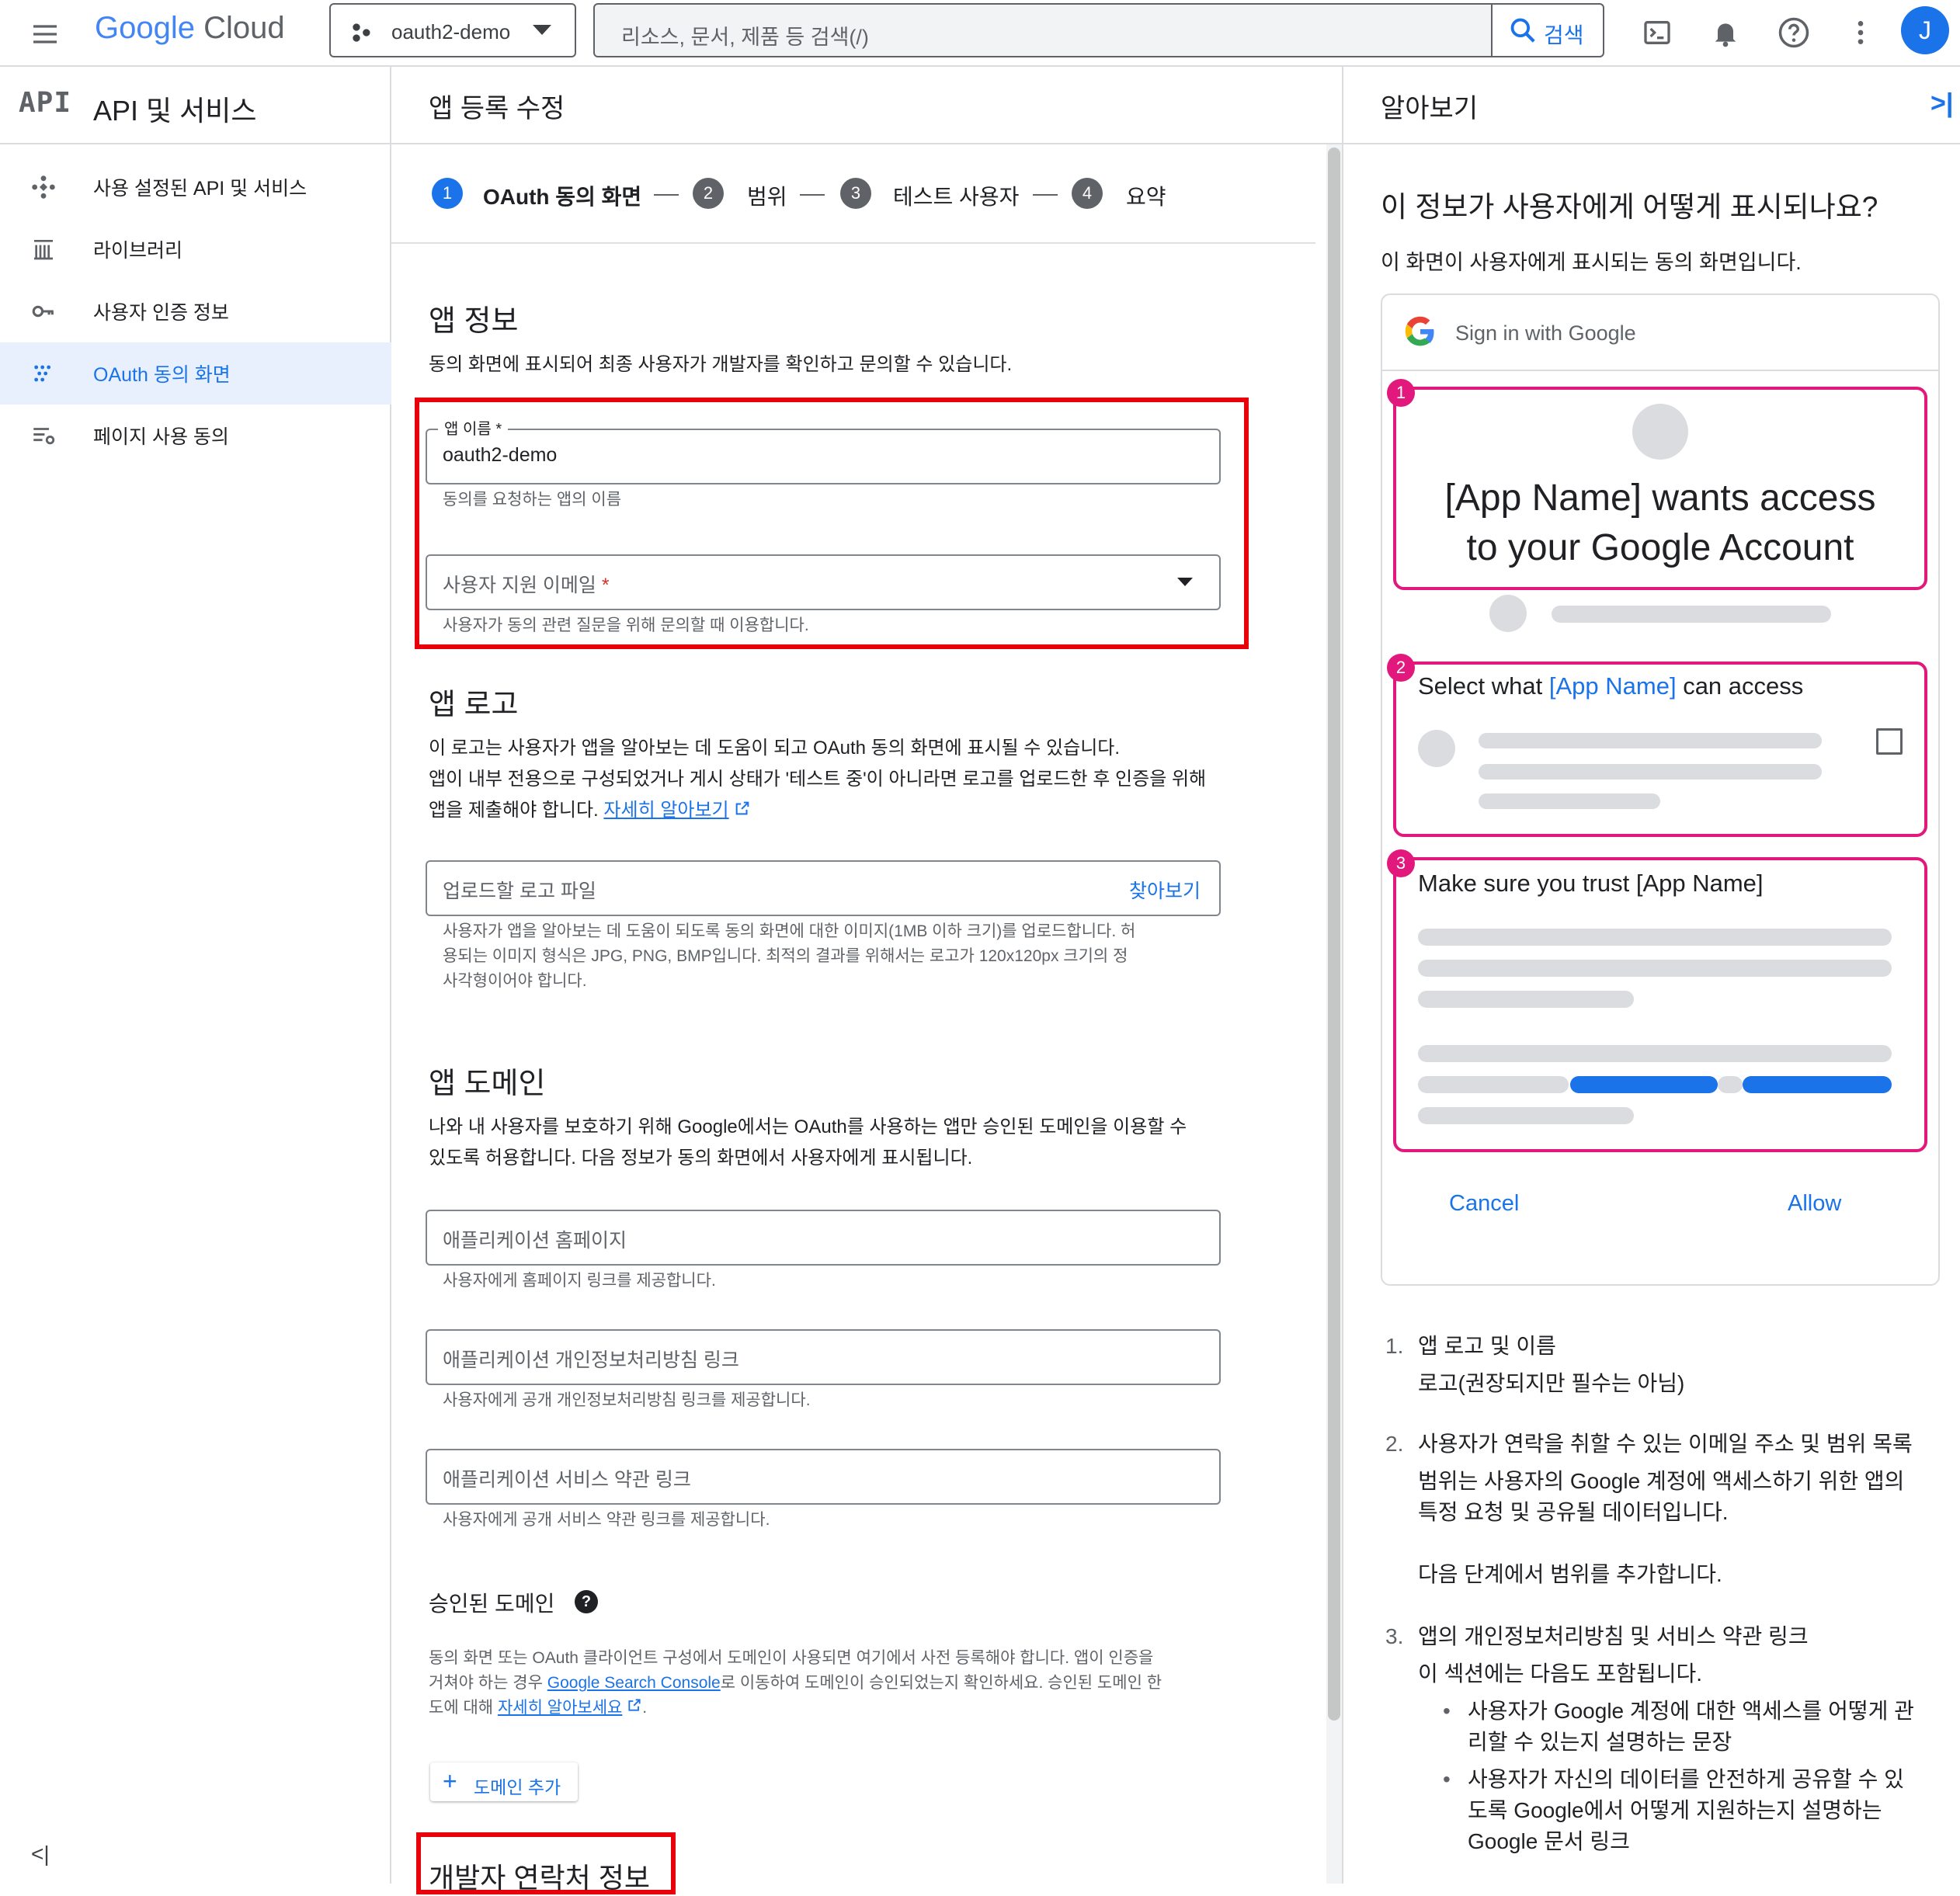 This screenshot has height=1896, width=1960. What do you see at coordinates (665, 810) in the screenshot?
I see `learn-more-link: 자세히 알아보기` at bounding box center [665, 810].